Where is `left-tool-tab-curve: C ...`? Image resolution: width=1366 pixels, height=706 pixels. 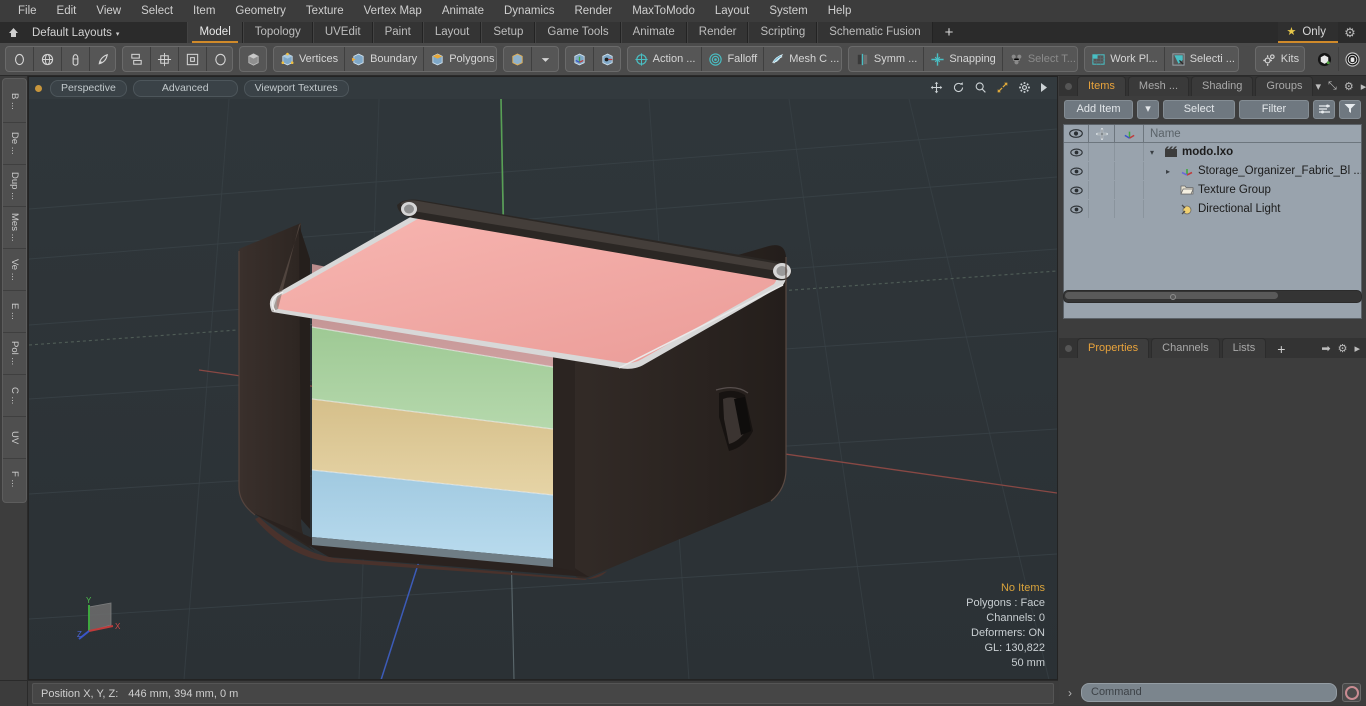 left-tool-tab-curve: C ... is located at coordinates (14, 396).